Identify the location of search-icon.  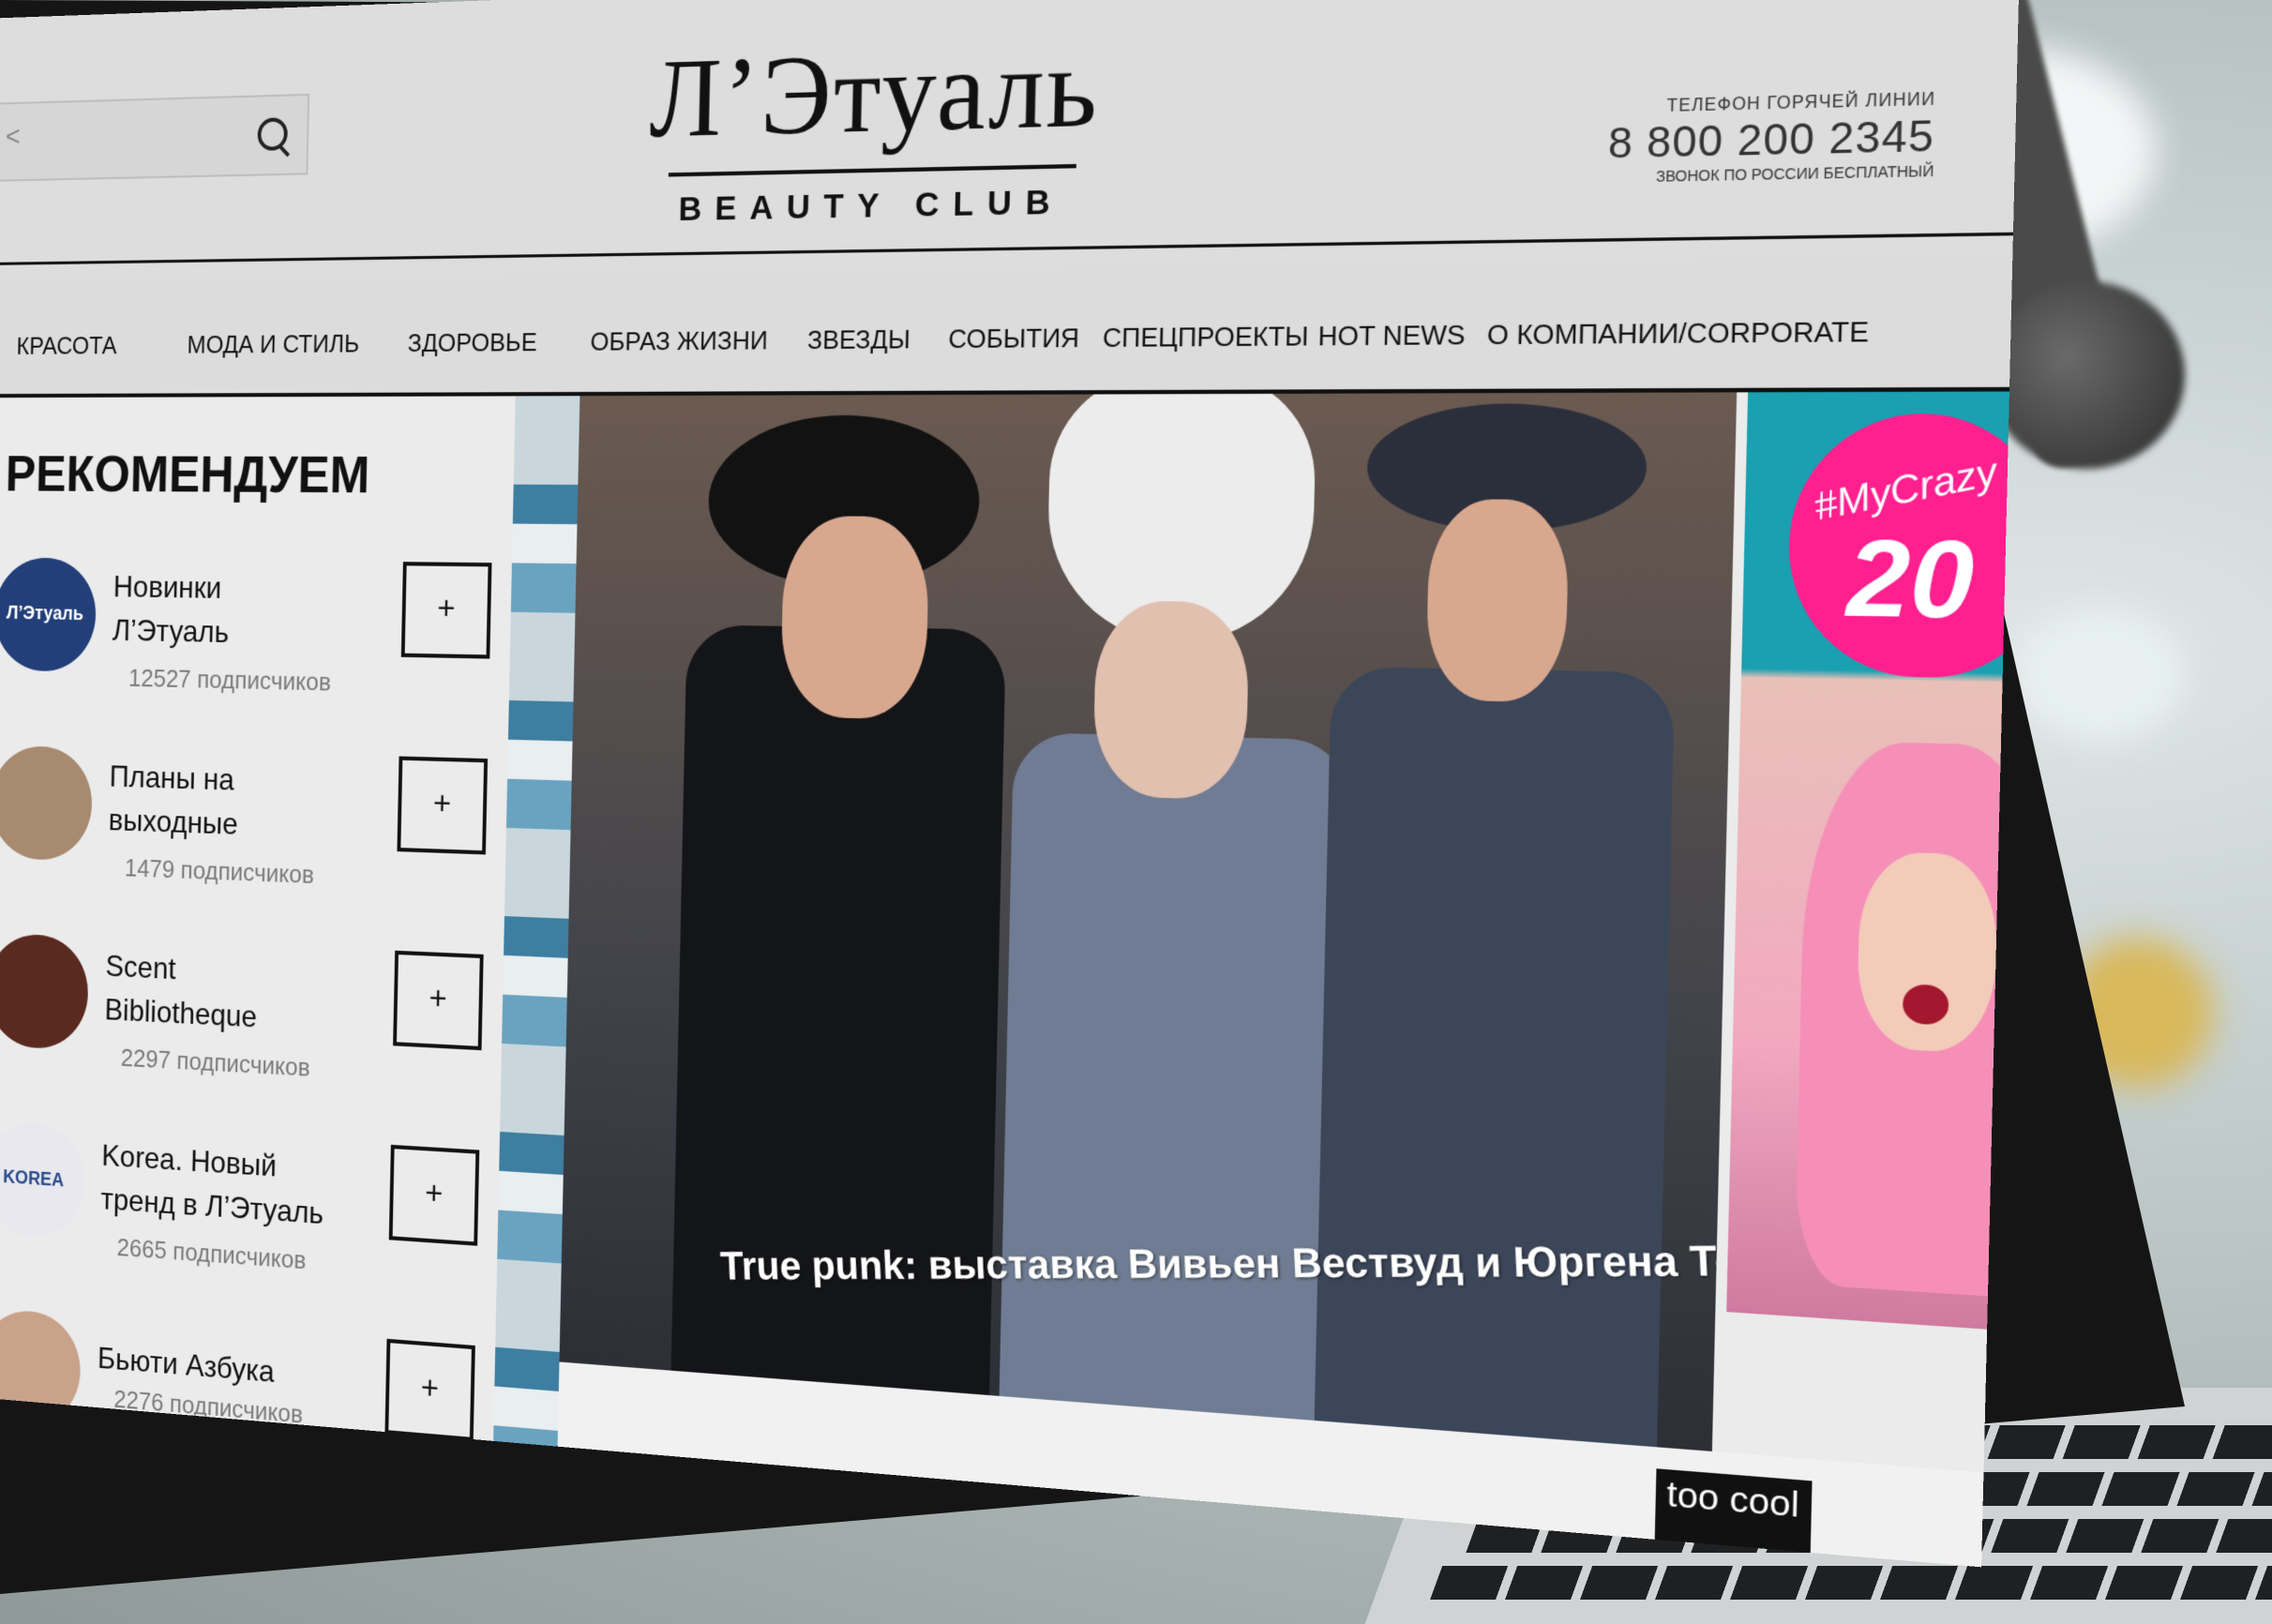
(272, 134).